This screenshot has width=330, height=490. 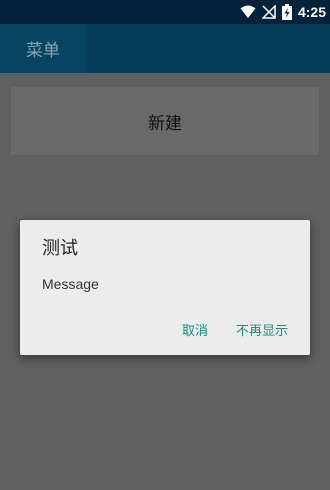 I want to click on signal-off-icon, so click(x=268, y=12).